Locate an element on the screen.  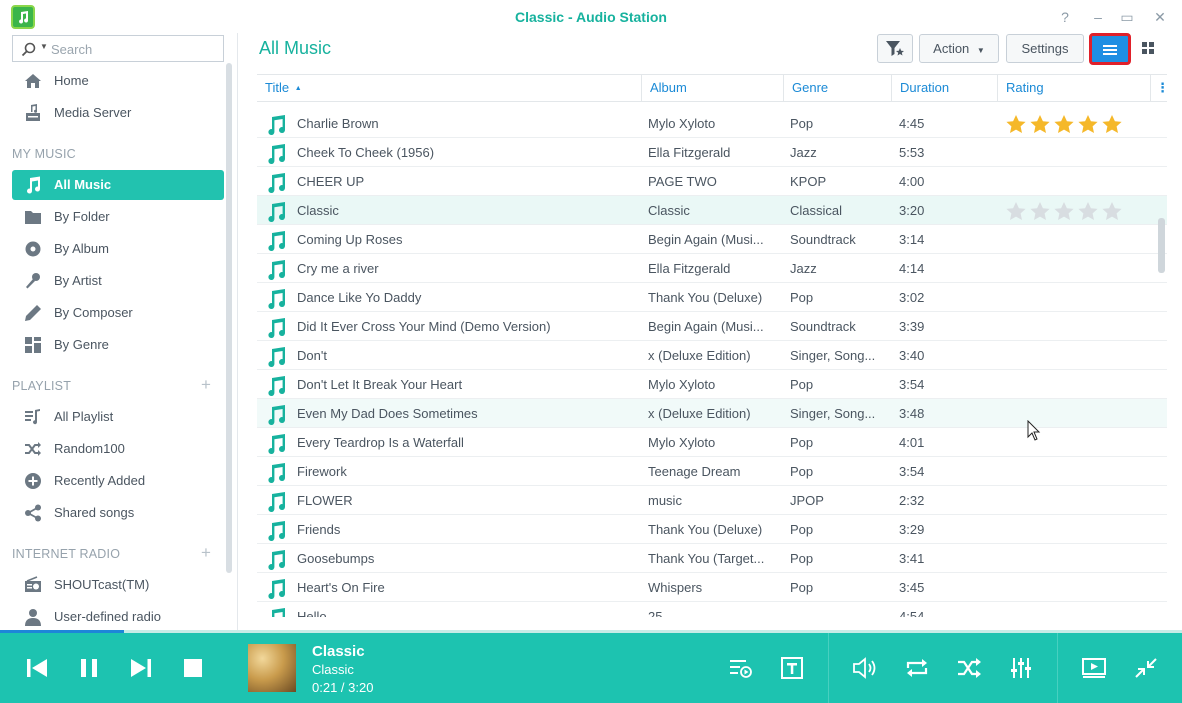
stop-icon is located at coordinates (193, 668).